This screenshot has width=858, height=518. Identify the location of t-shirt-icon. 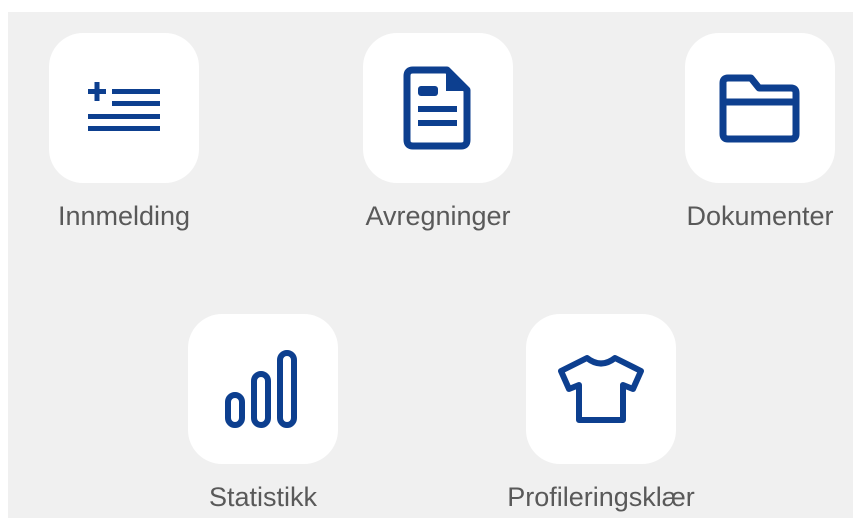
(601, 389).